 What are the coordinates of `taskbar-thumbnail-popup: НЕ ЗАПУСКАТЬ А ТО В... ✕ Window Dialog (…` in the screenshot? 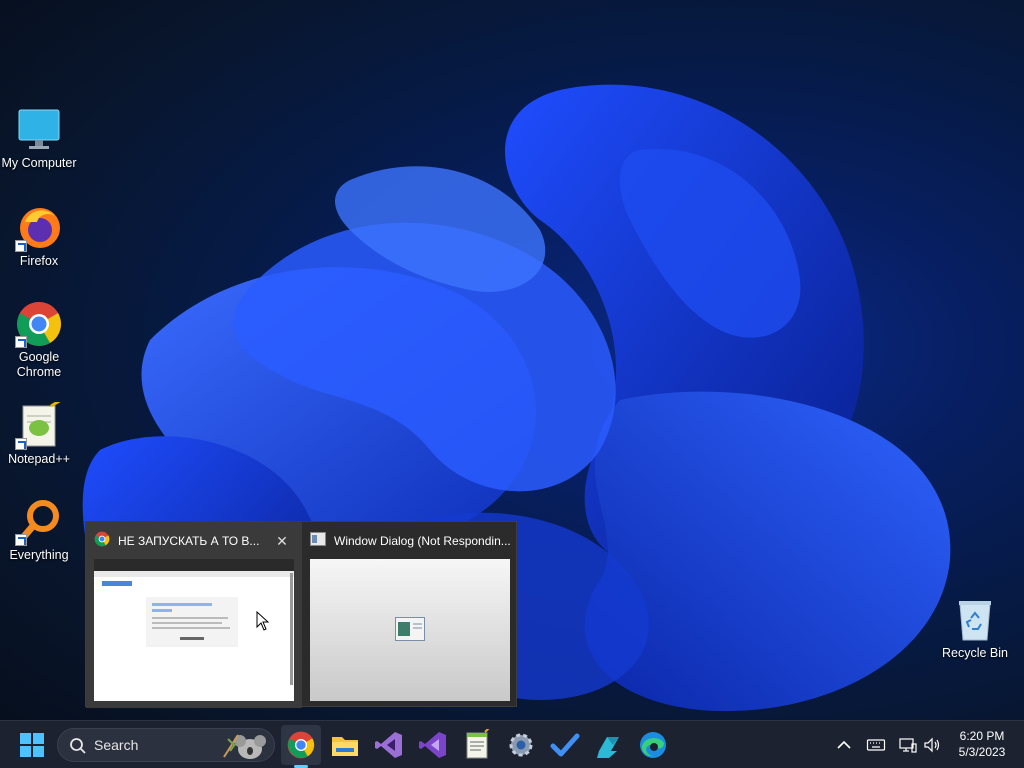 It's located at (301, 614).